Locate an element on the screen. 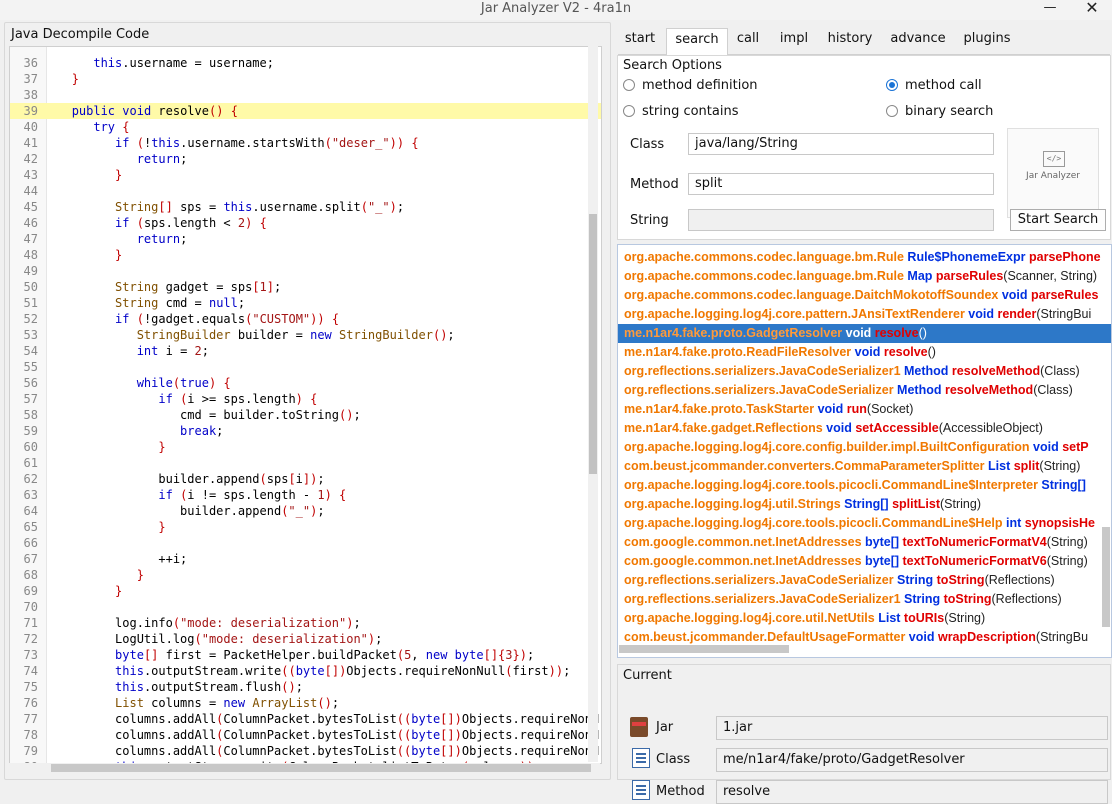 The width and height of the screenshot is (1112, 804). code-text: log.info("mode: deserialization"); is located at coordinates (205, 623).